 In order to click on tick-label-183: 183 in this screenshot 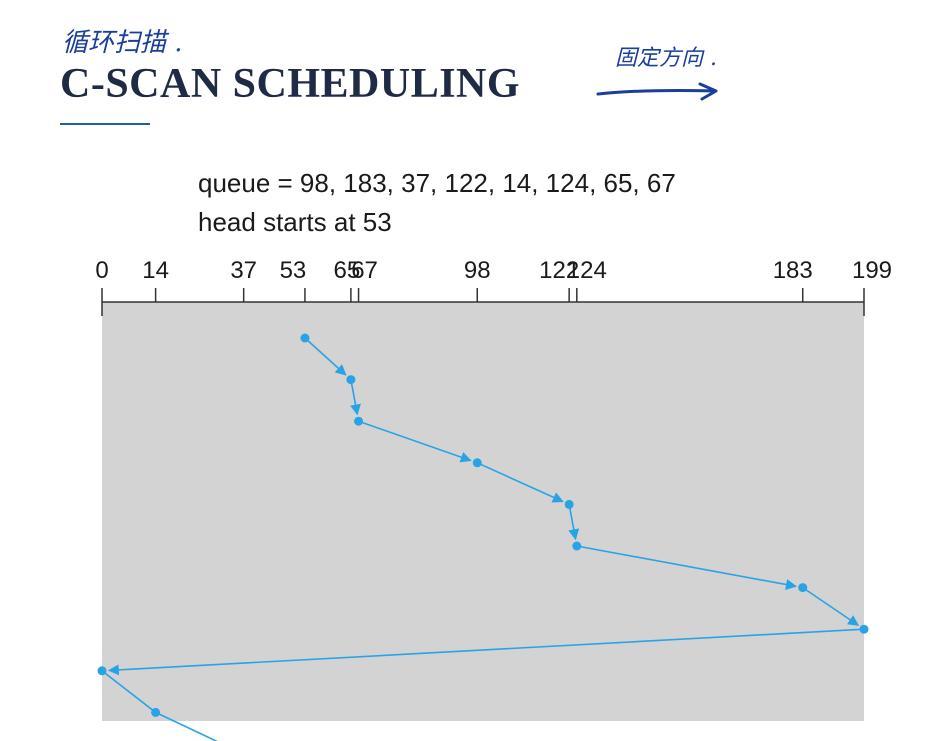, I will do `click(793, 270)`.